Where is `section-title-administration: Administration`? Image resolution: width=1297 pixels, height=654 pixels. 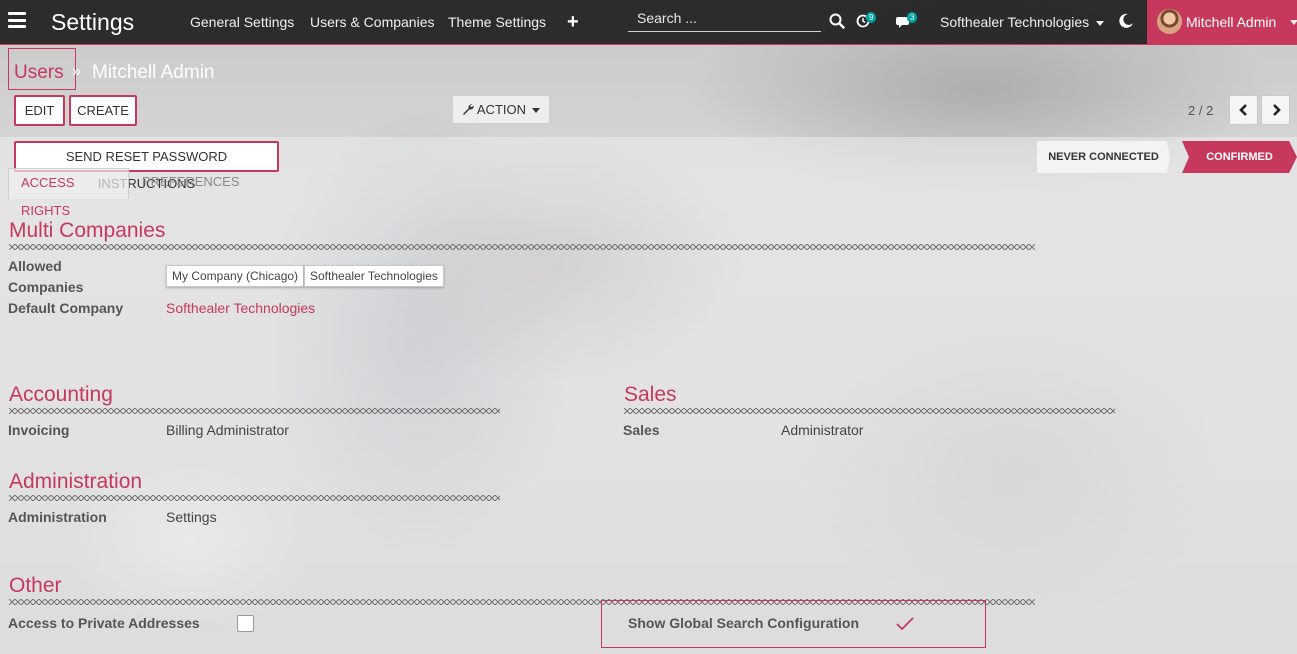 section-title-administration: Administration is located at coordinates (76, 481).